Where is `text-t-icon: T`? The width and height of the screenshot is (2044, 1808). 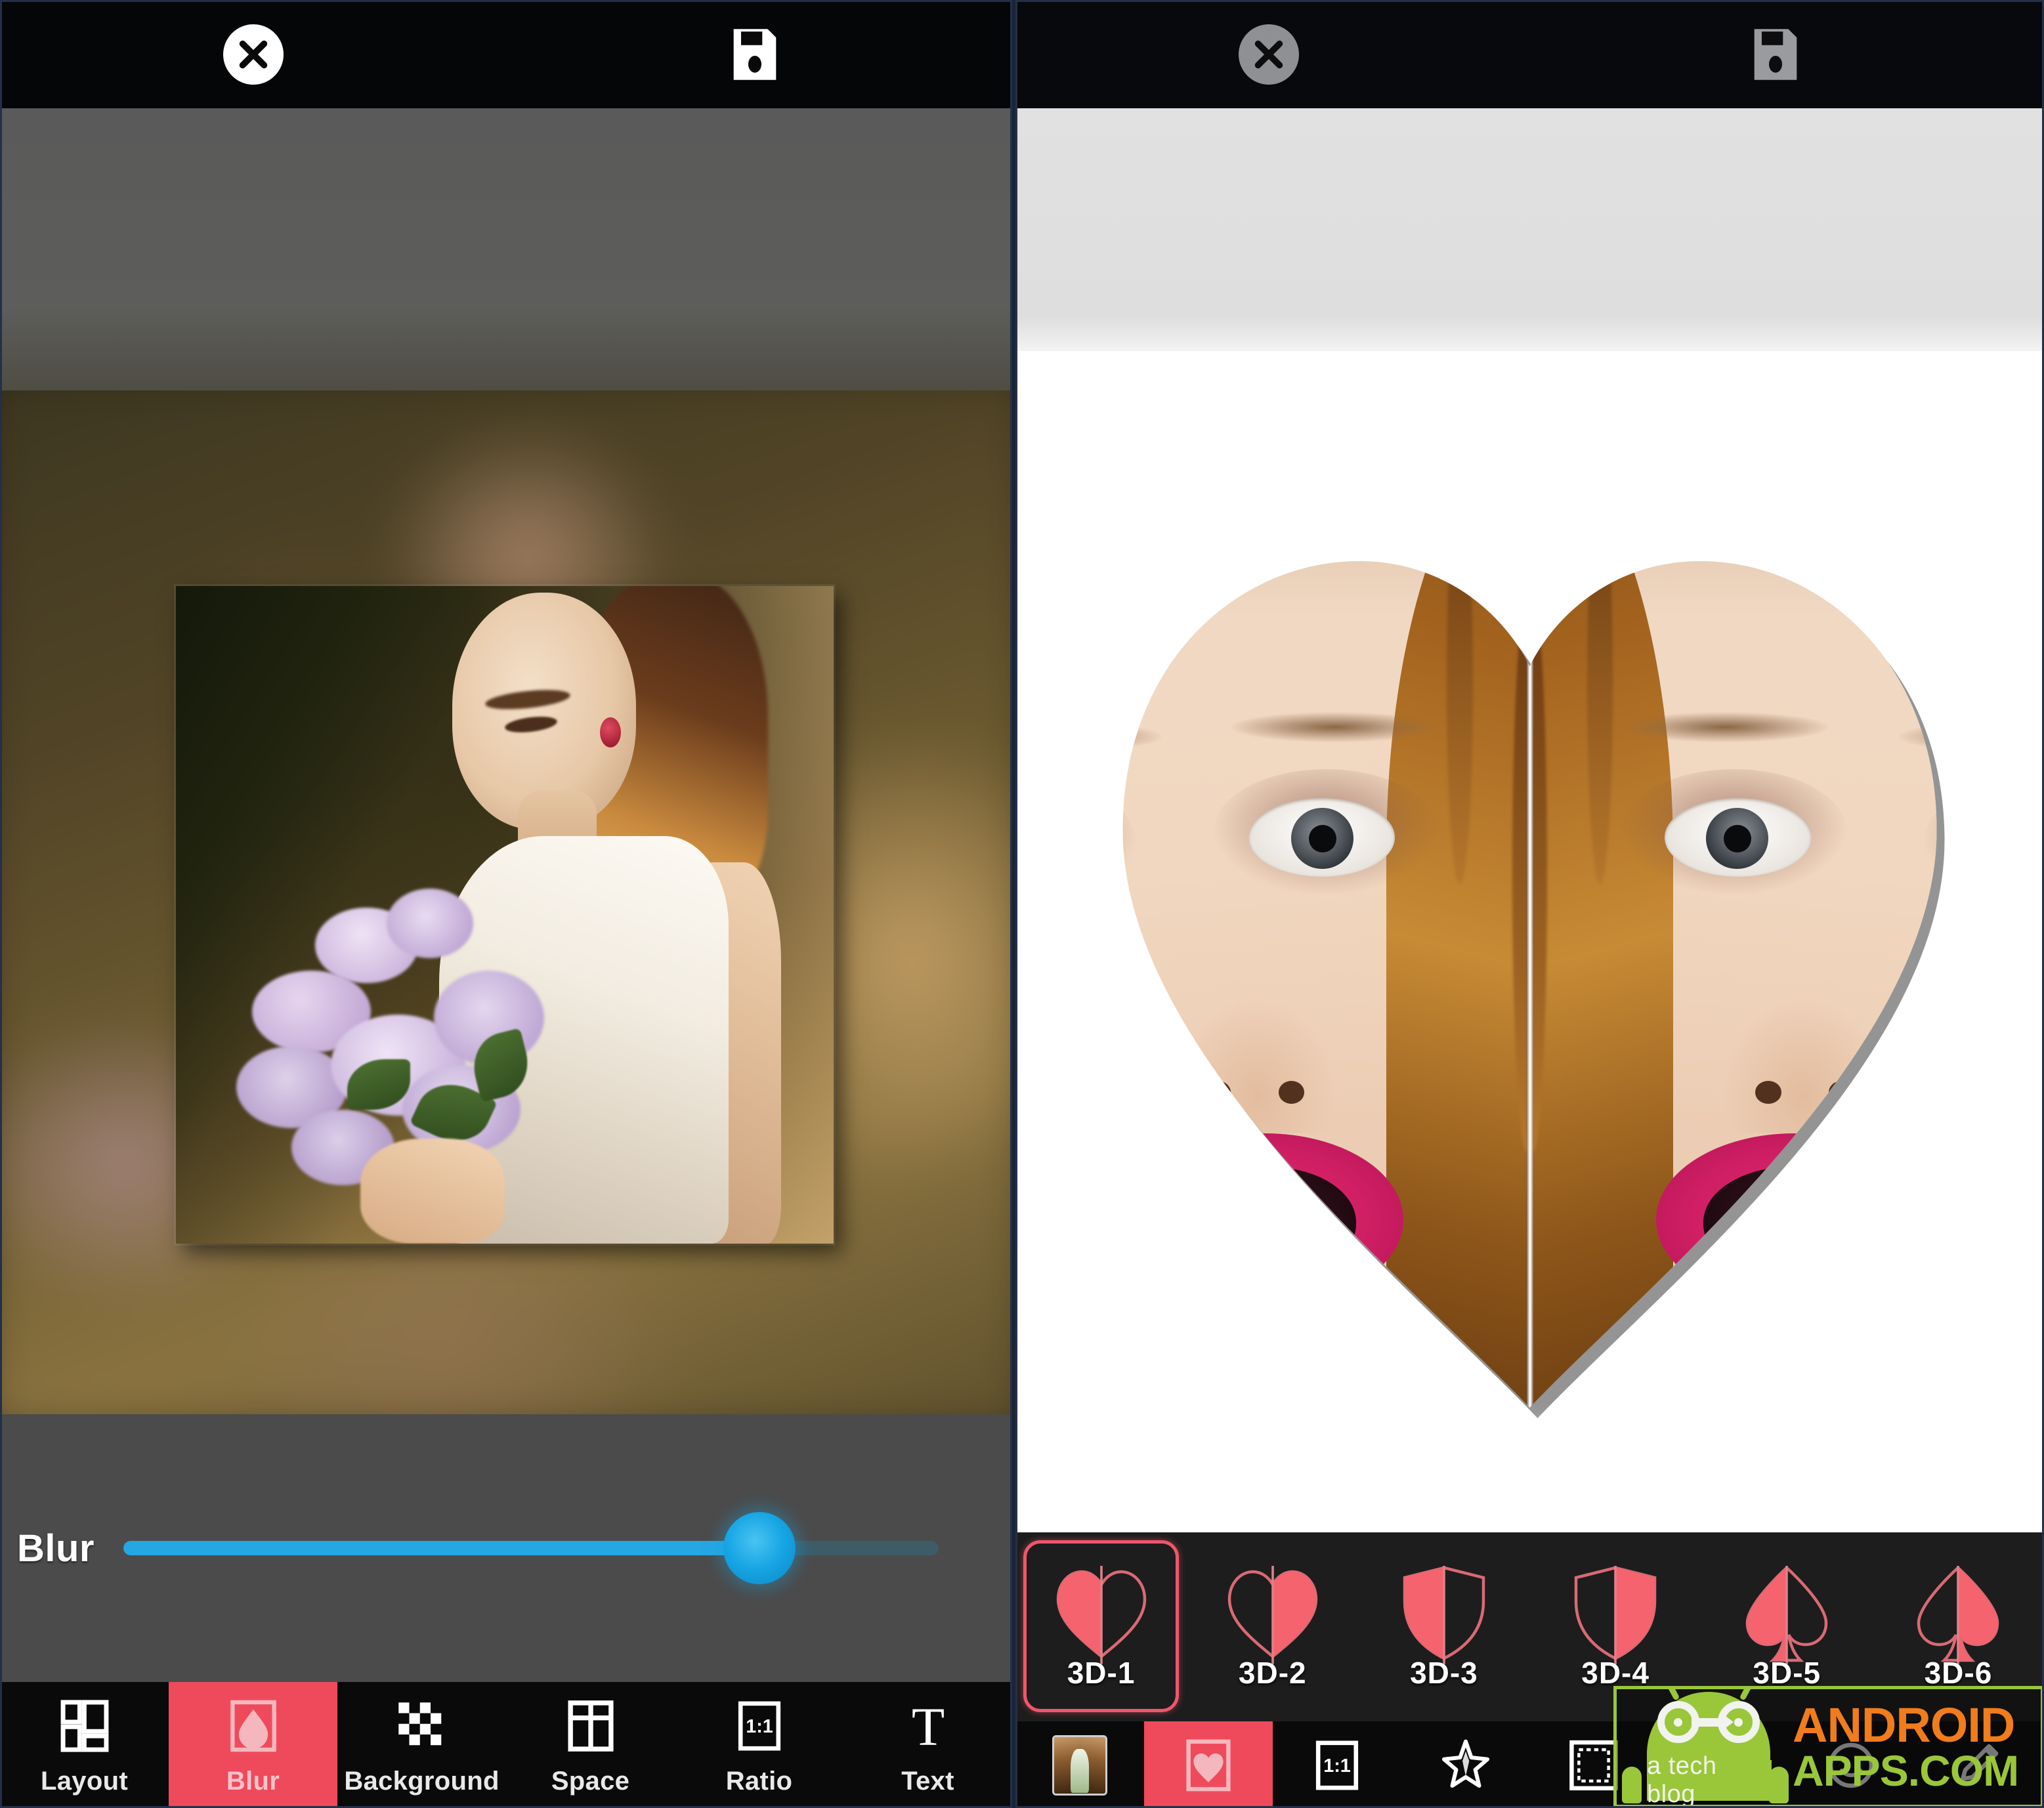
text-t-icon: T is located at coordinates (928, 1726).